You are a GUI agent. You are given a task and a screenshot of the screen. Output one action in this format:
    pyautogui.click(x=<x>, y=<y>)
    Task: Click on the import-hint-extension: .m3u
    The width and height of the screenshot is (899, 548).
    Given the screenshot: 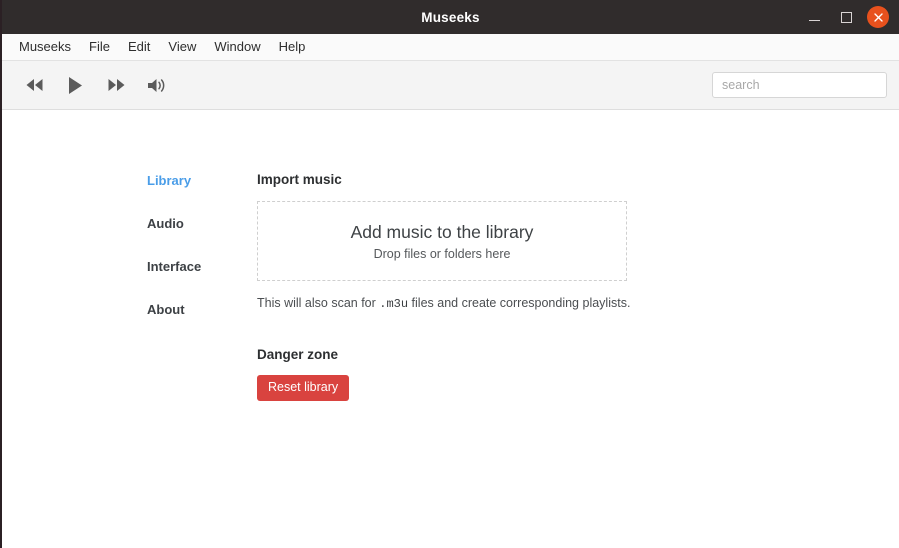 What is the action you would take?
    pyautogui.click(x=394, y=304)
    